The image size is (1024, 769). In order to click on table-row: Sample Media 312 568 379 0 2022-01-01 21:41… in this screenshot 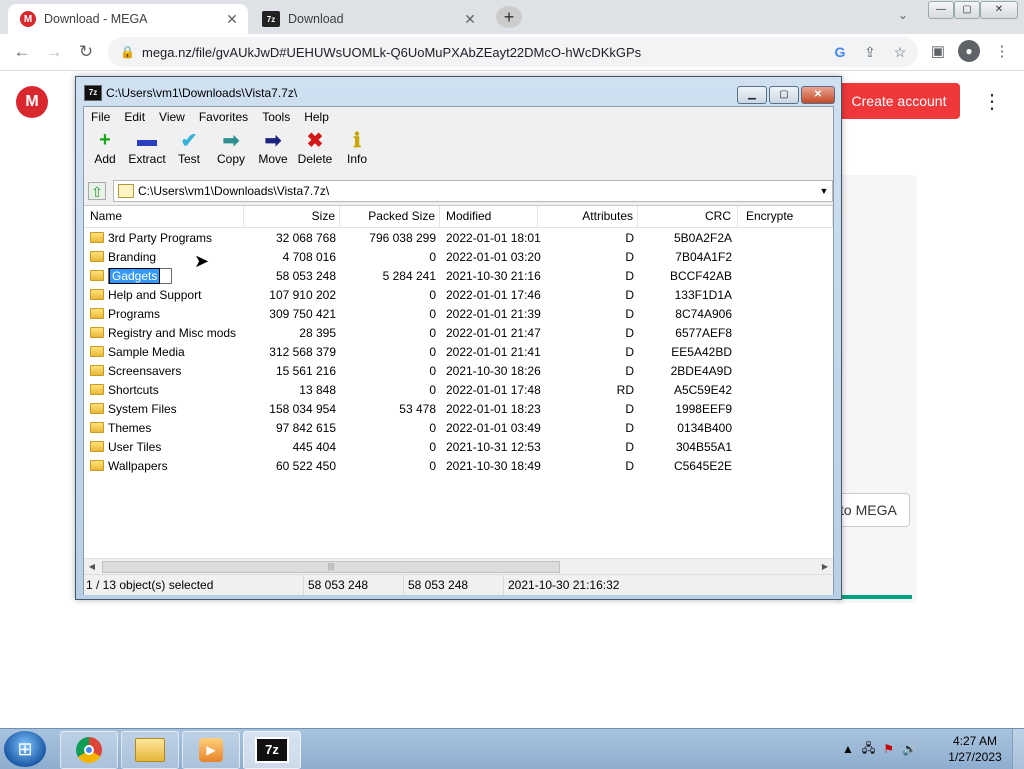, I will do `click(458, 351)`.